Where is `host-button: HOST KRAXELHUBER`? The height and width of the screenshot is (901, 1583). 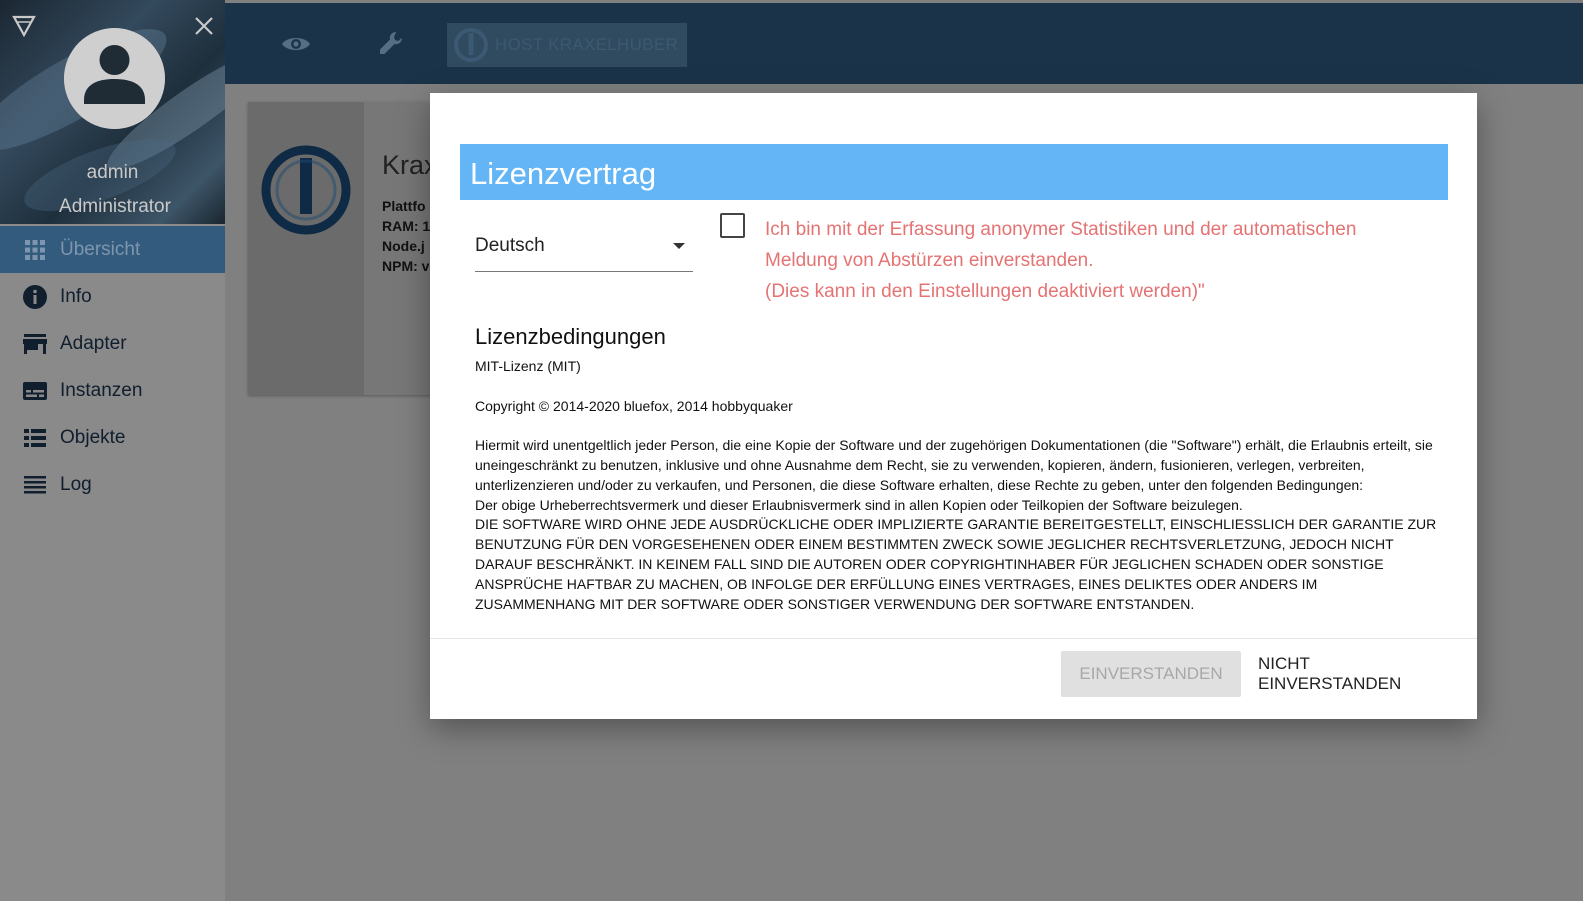
host-button: HOST KRAXELHUBER is located at coordinates (567, 45).